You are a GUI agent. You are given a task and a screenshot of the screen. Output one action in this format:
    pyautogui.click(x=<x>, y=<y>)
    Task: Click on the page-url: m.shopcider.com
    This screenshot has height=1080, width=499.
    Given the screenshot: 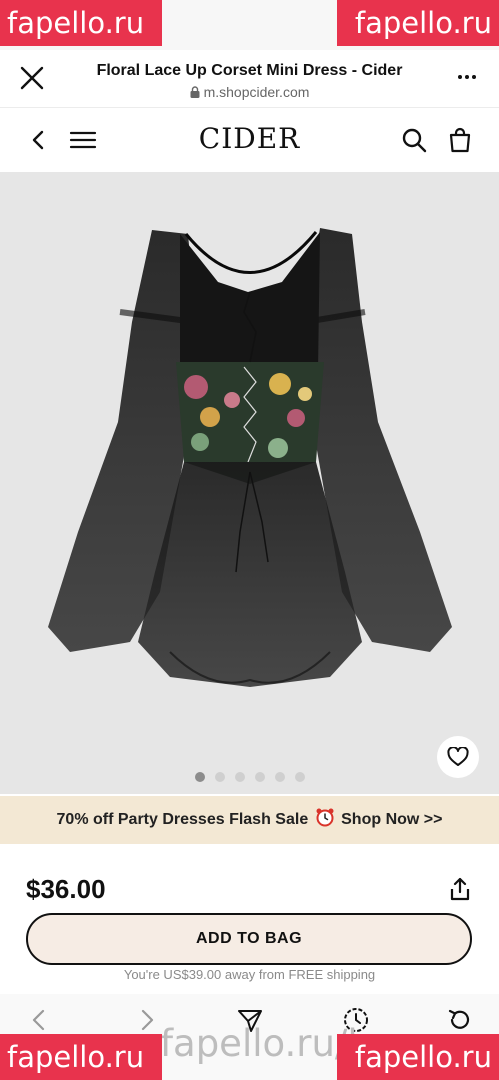 What is the action you would take?
    pyautogui.click(x=249, y=92)
    